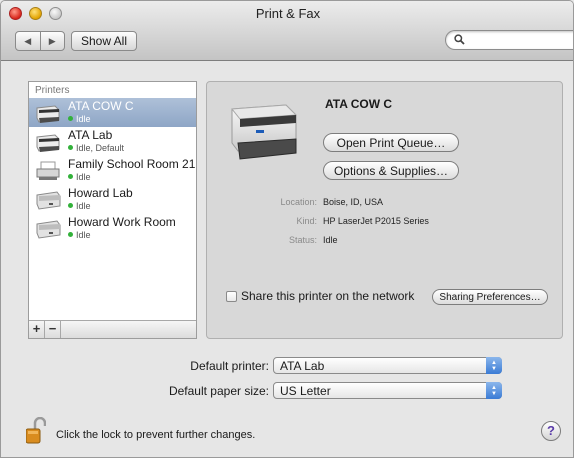 This screenshot has height=458, width=574. Describe the element at coordinates (459, 39) in the screenshot. I see `search-icon` at that location.